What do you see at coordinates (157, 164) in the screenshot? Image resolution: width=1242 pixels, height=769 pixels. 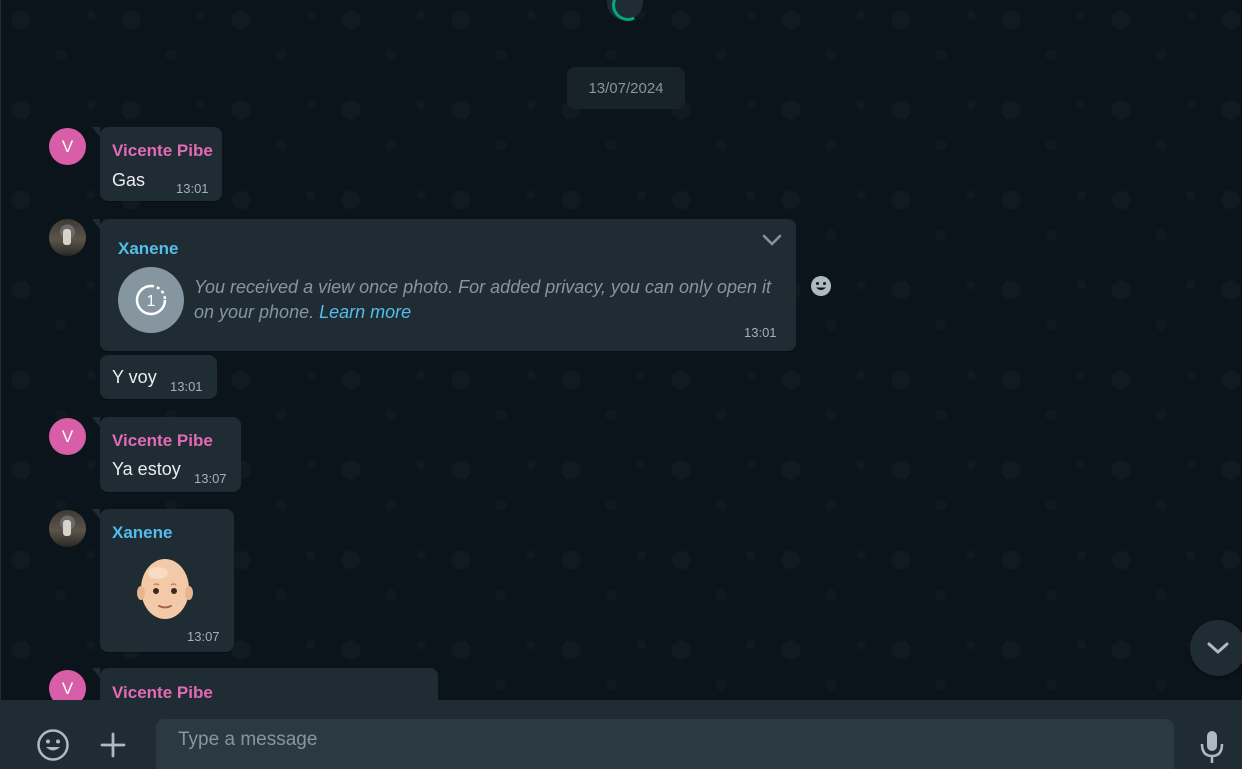 I see `message-bubble: Vicente Pibe Gas 13:01` at bounding box center [157, 164].